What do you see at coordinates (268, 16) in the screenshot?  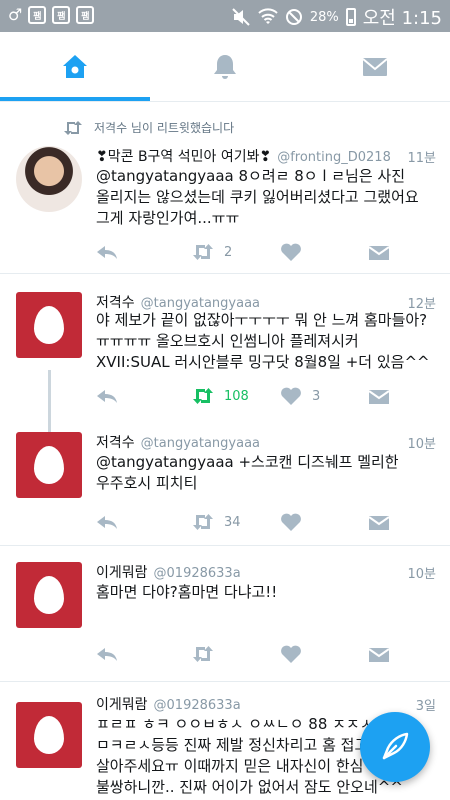 I see `wifi-icon` at bounding box center [268, 16].